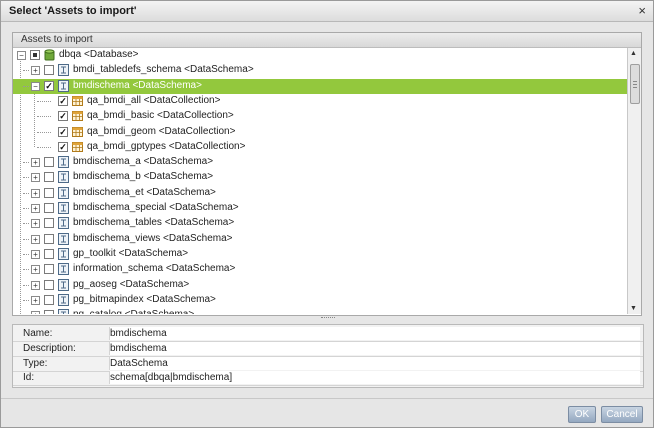 The height and width of the screenshot is (428, 654). What do you see at coordinates (634, 181) in the screenshot?
I see `tree-scrollbar: ▲ ▼` at bounding box center [634, 181].